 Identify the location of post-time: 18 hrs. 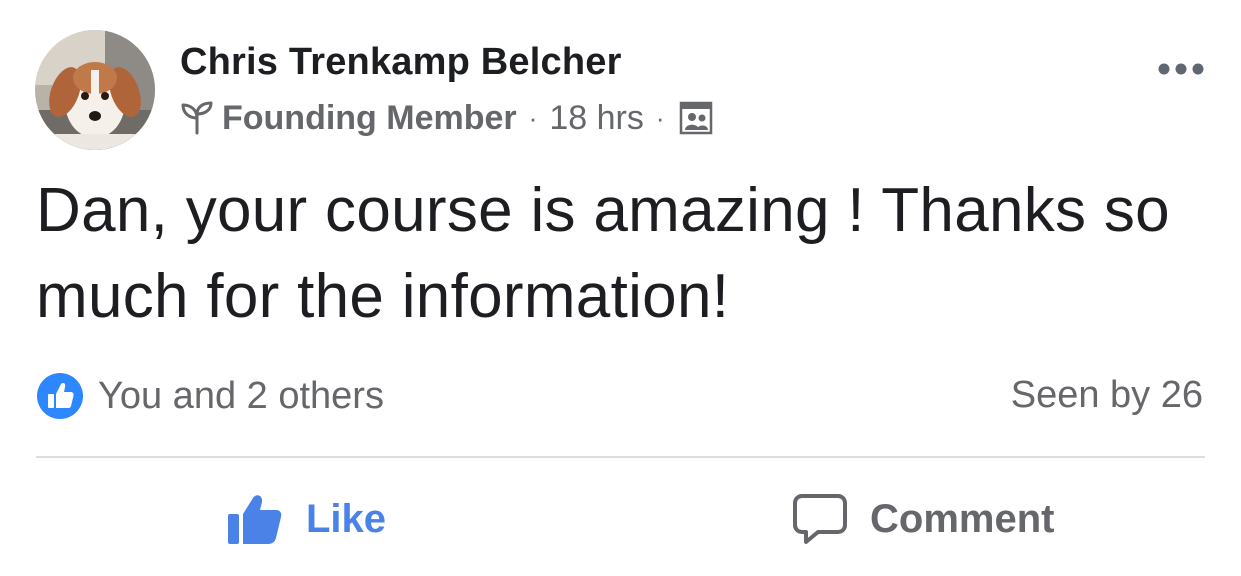
(596, 118).